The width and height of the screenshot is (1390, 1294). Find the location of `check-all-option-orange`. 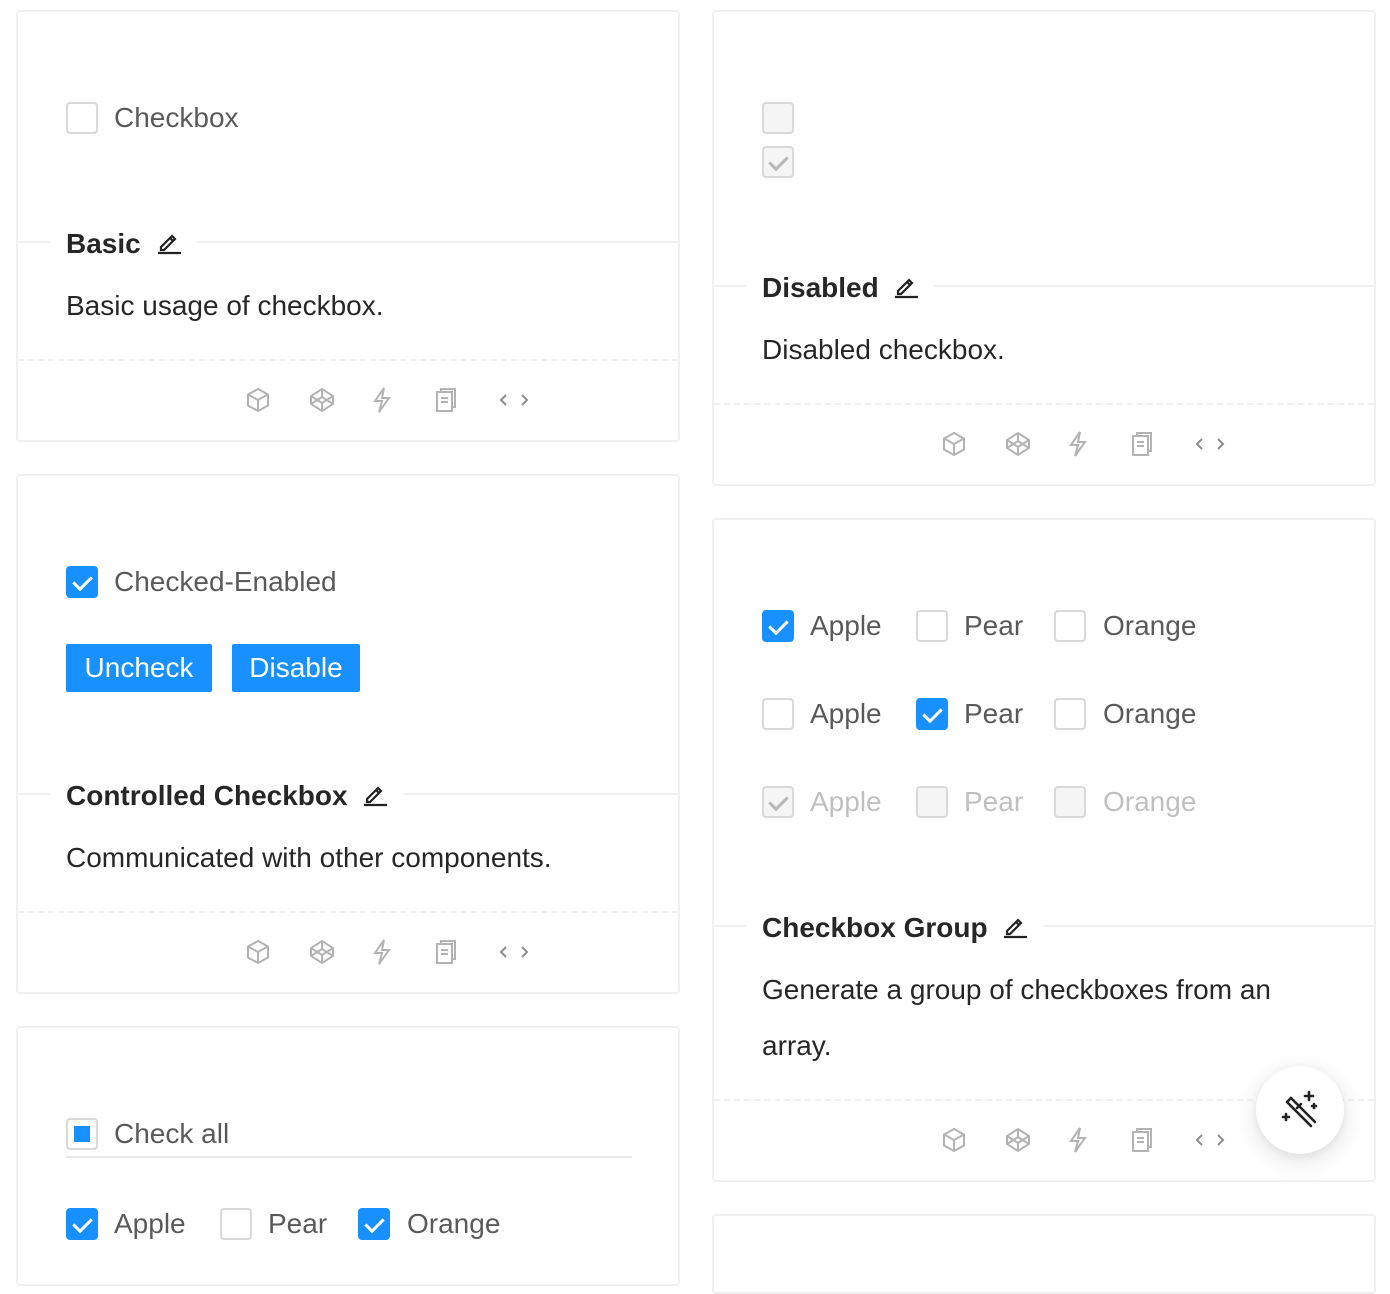

check-all-option-orange is located at coordinates (374, 1224).